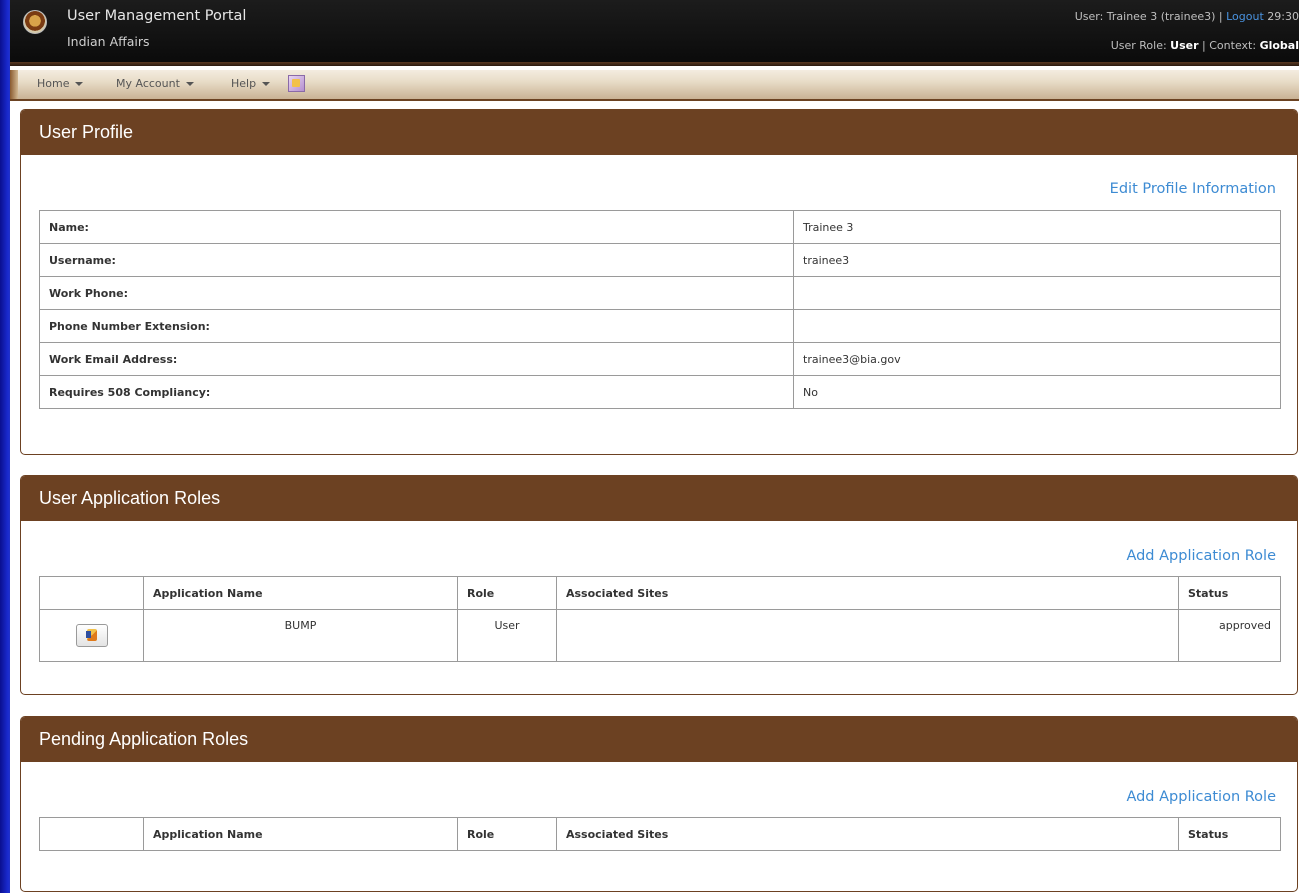 The image size is (1299, 893). I want to click on add-pending-application-role-link: Add Application Role, so click(1201, 797).